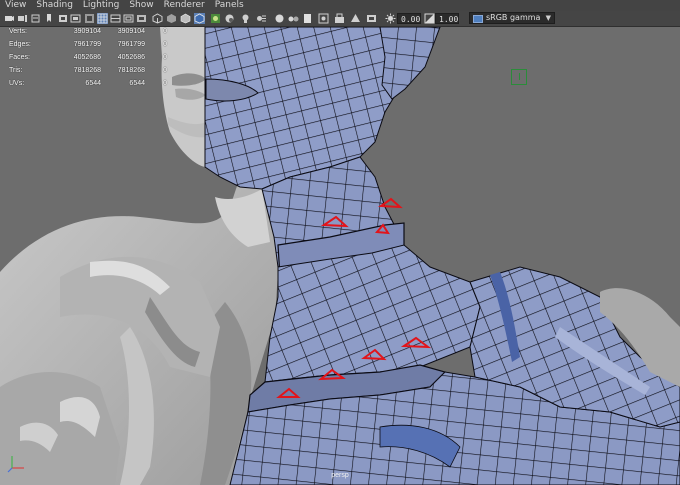  Describe the element at coordinates (185, 18) in the screenshot. I see `default-material-icon` at that location.